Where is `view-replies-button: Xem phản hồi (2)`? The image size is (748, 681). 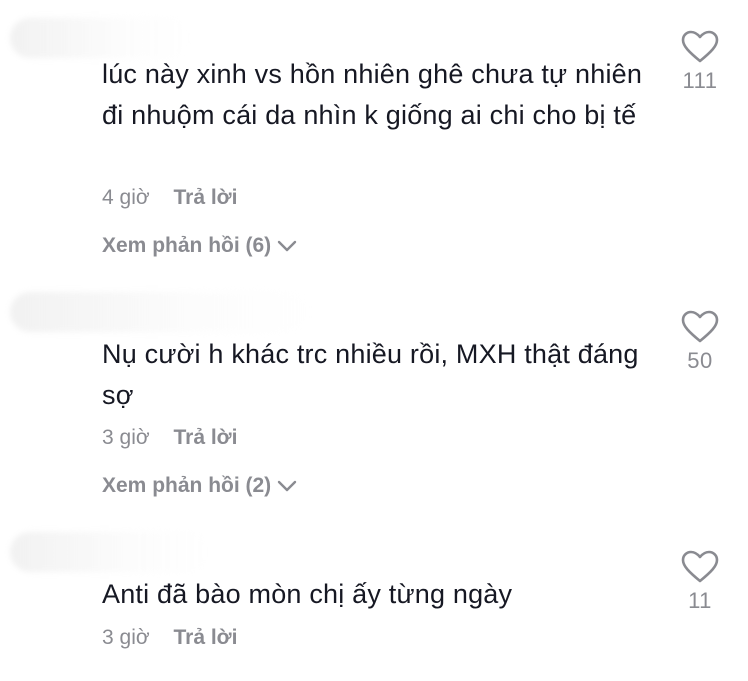
view-replies-button: Xem phản hồi (2) is located at coordinates (199, 486).